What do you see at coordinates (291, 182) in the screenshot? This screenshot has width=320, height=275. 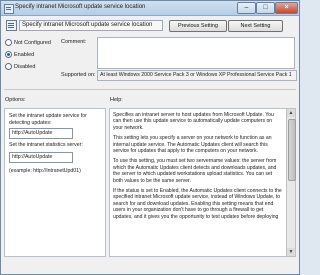 I see `help-scrollbar: ▲ ▼` at bounding box center [291, 182].